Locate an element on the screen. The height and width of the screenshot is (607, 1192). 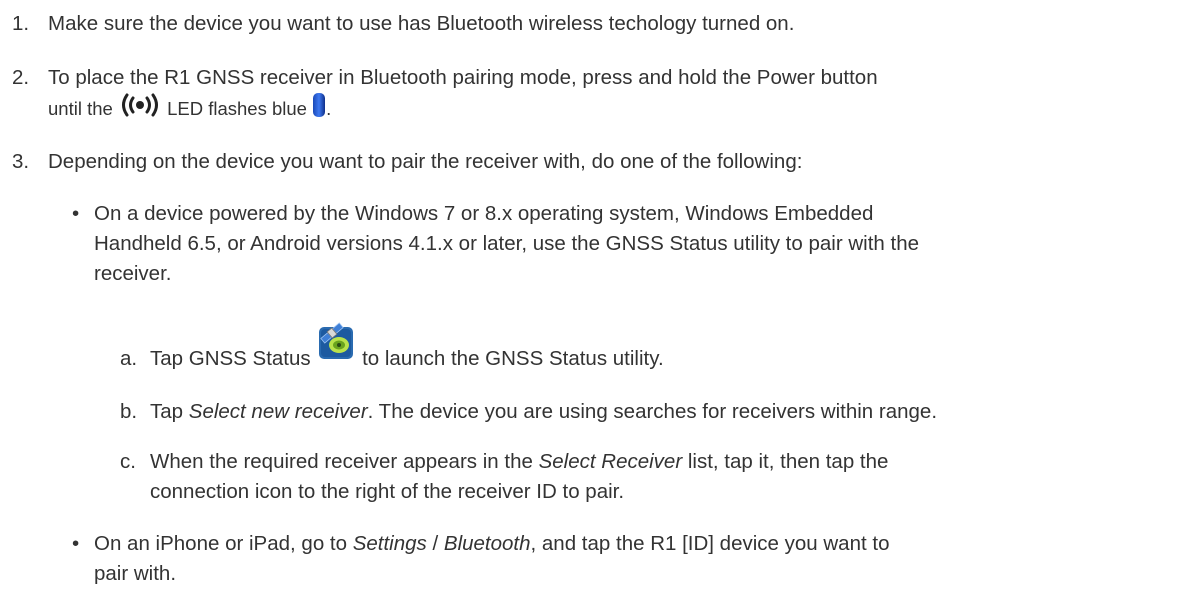
select-receiver-term: Select Receiver is located at coordinates (610, 461).